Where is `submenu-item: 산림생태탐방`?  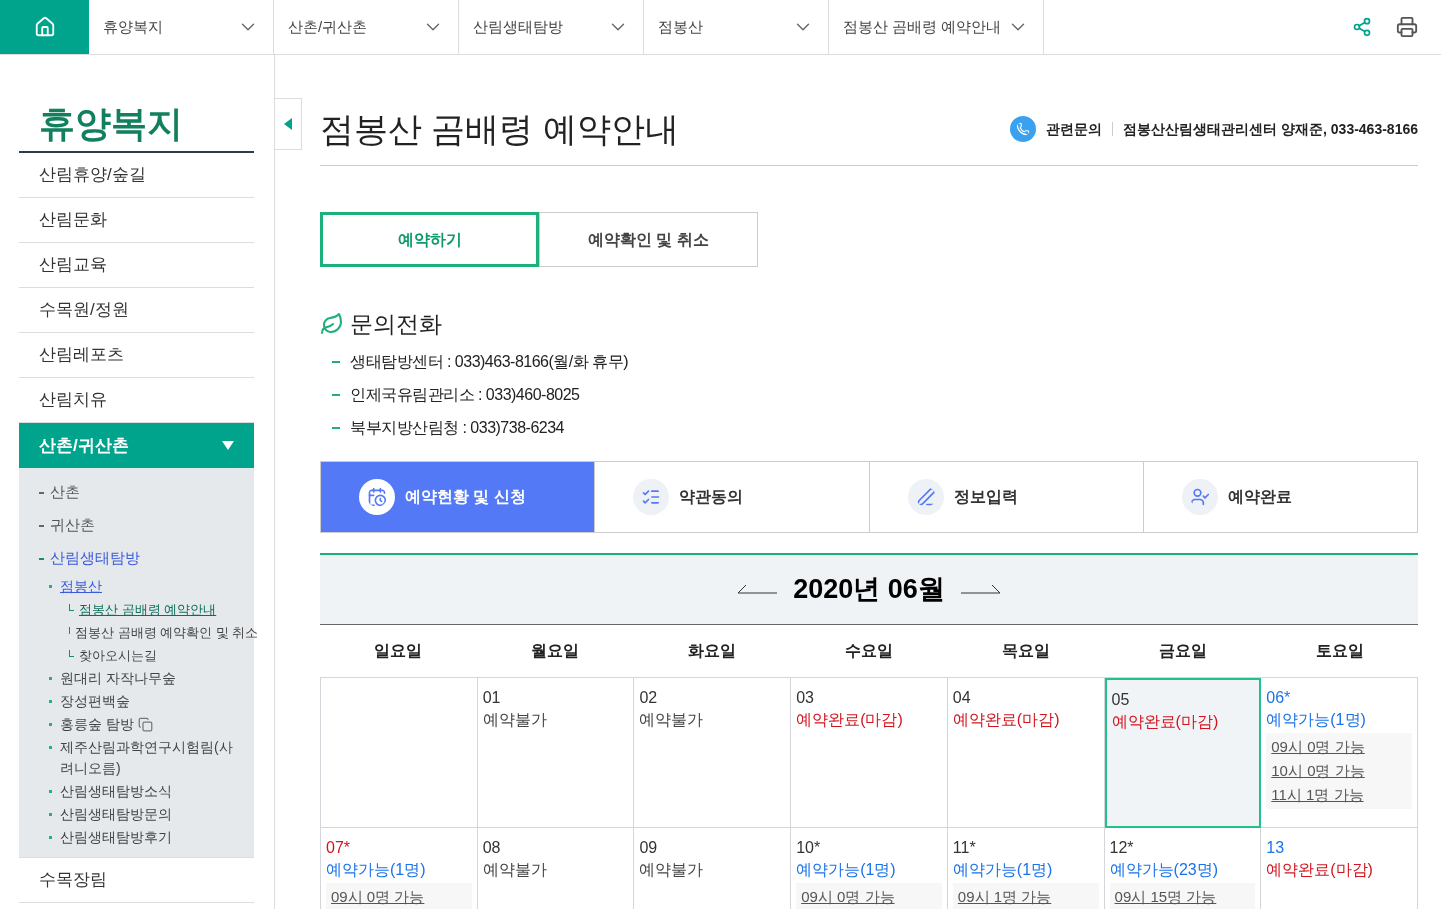 submenu-item: 산림생태탐방 is located at coordinates (95, 558).